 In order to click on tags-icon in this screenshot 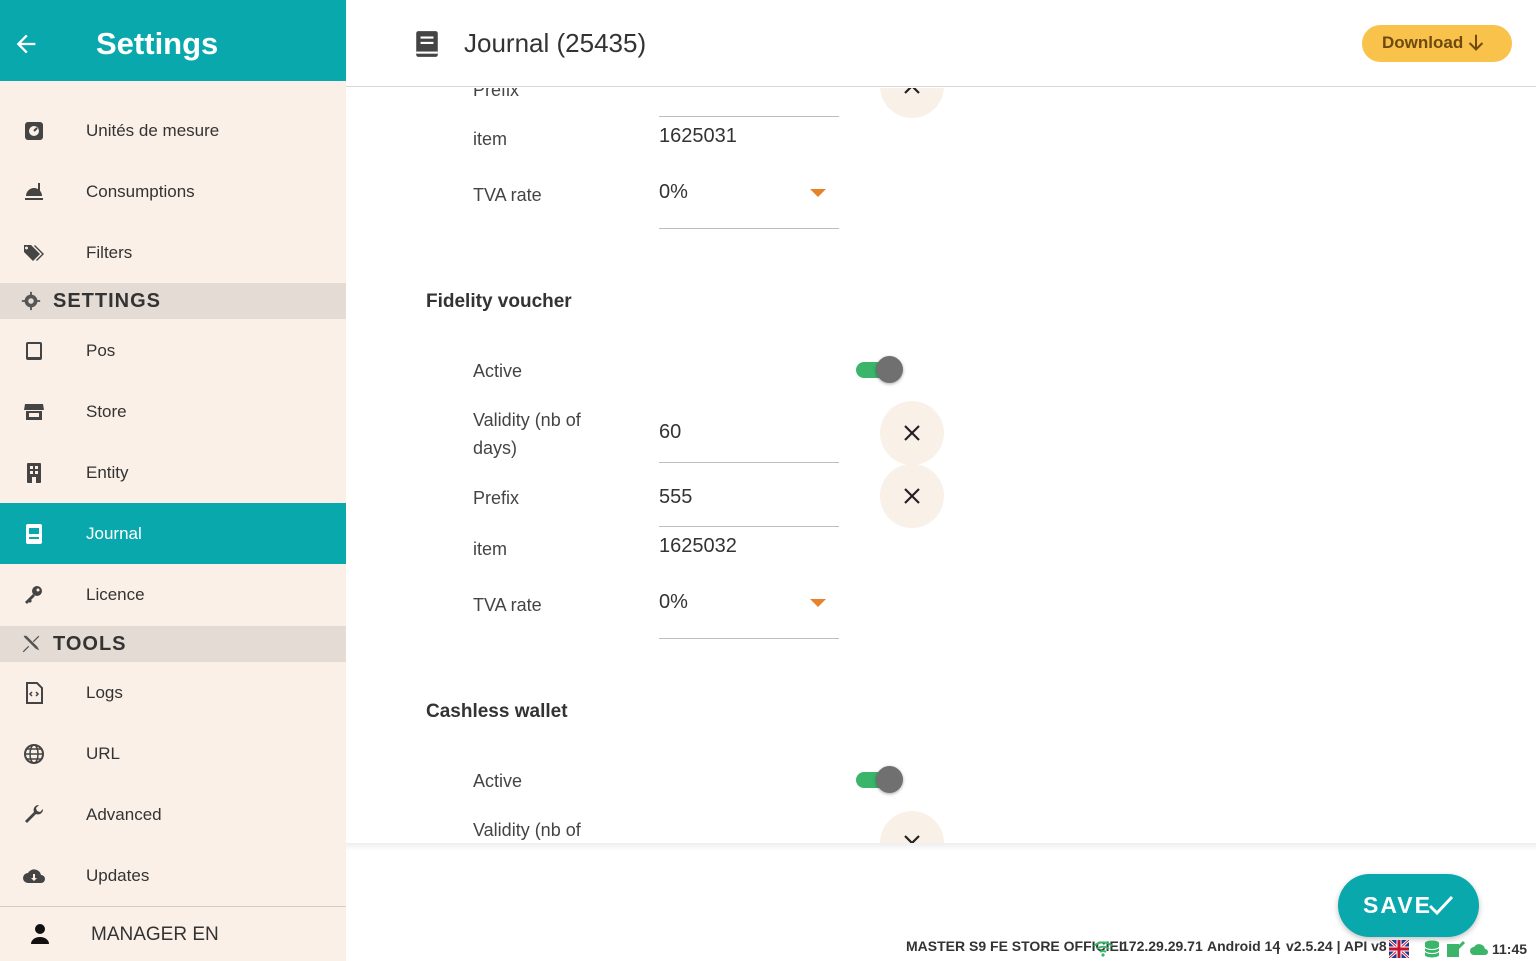, I will do `click(34, 252)`.